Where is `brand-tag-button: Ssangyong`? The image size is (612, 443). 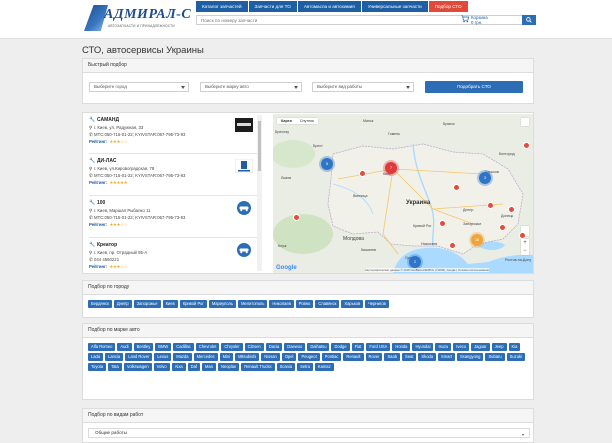 brand-tag-button: Ssangyong is located at coordinates (470, 357).